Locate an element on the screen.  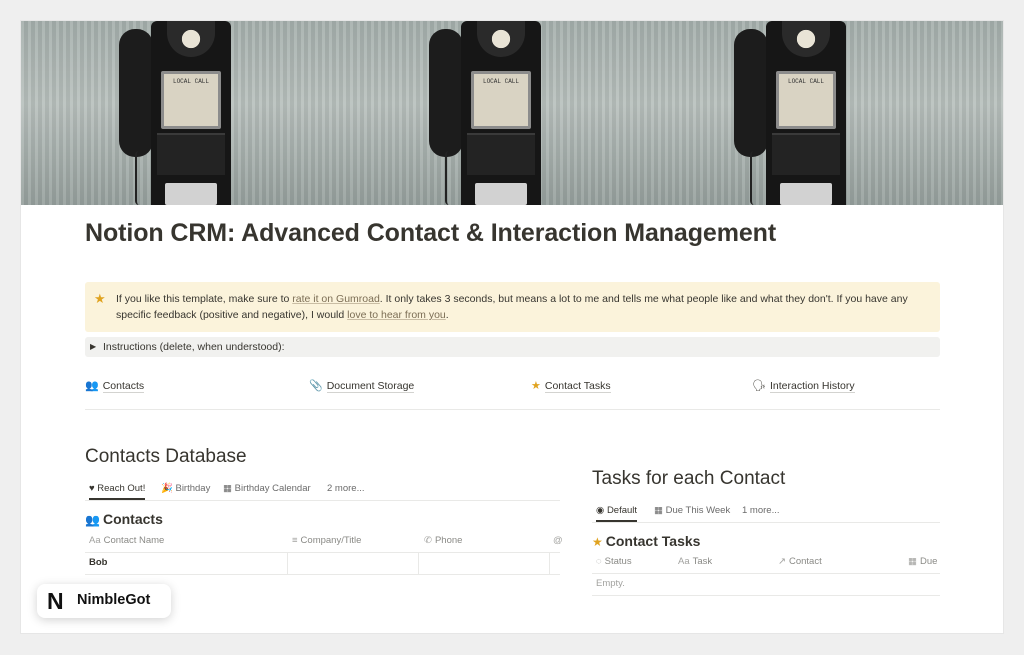
nimblegot-badge: N NimbleGot is located at coordinates (104, 601).